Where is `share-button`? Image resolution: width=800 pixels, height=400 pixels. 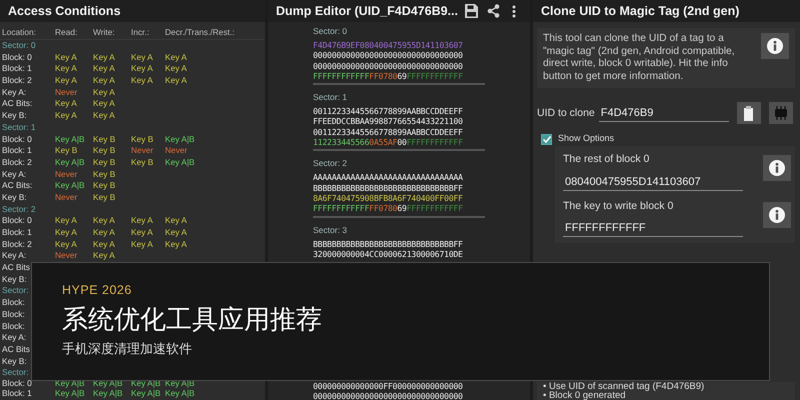 share-button is located at coordinates (493, 11).